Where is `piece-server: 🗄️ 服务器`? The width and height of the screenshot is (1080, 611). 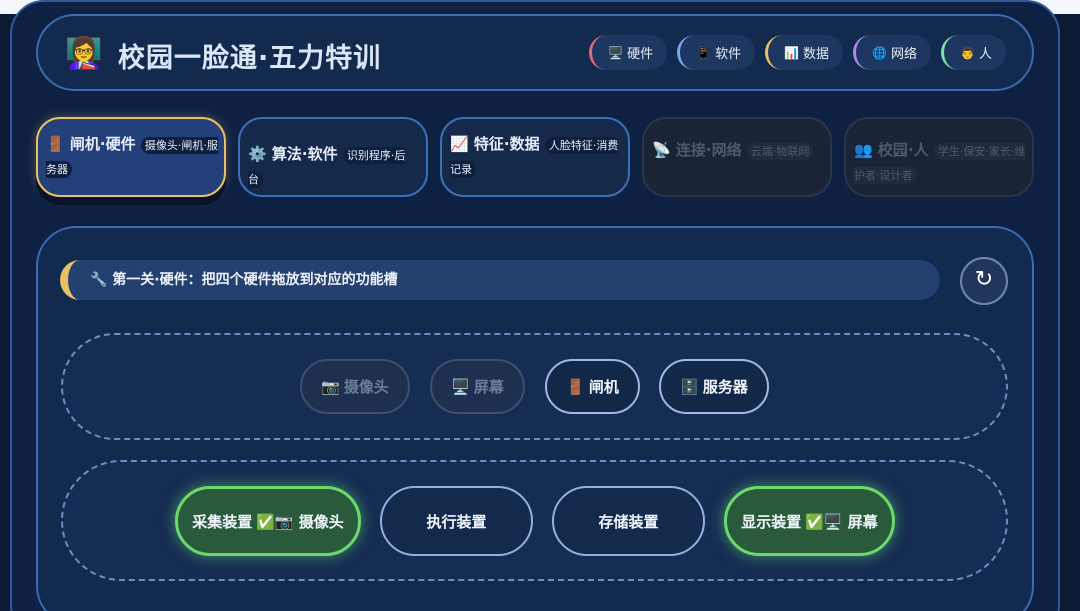 piece-server: 🗄️ 服务器 is located at coordinates (714, 386).